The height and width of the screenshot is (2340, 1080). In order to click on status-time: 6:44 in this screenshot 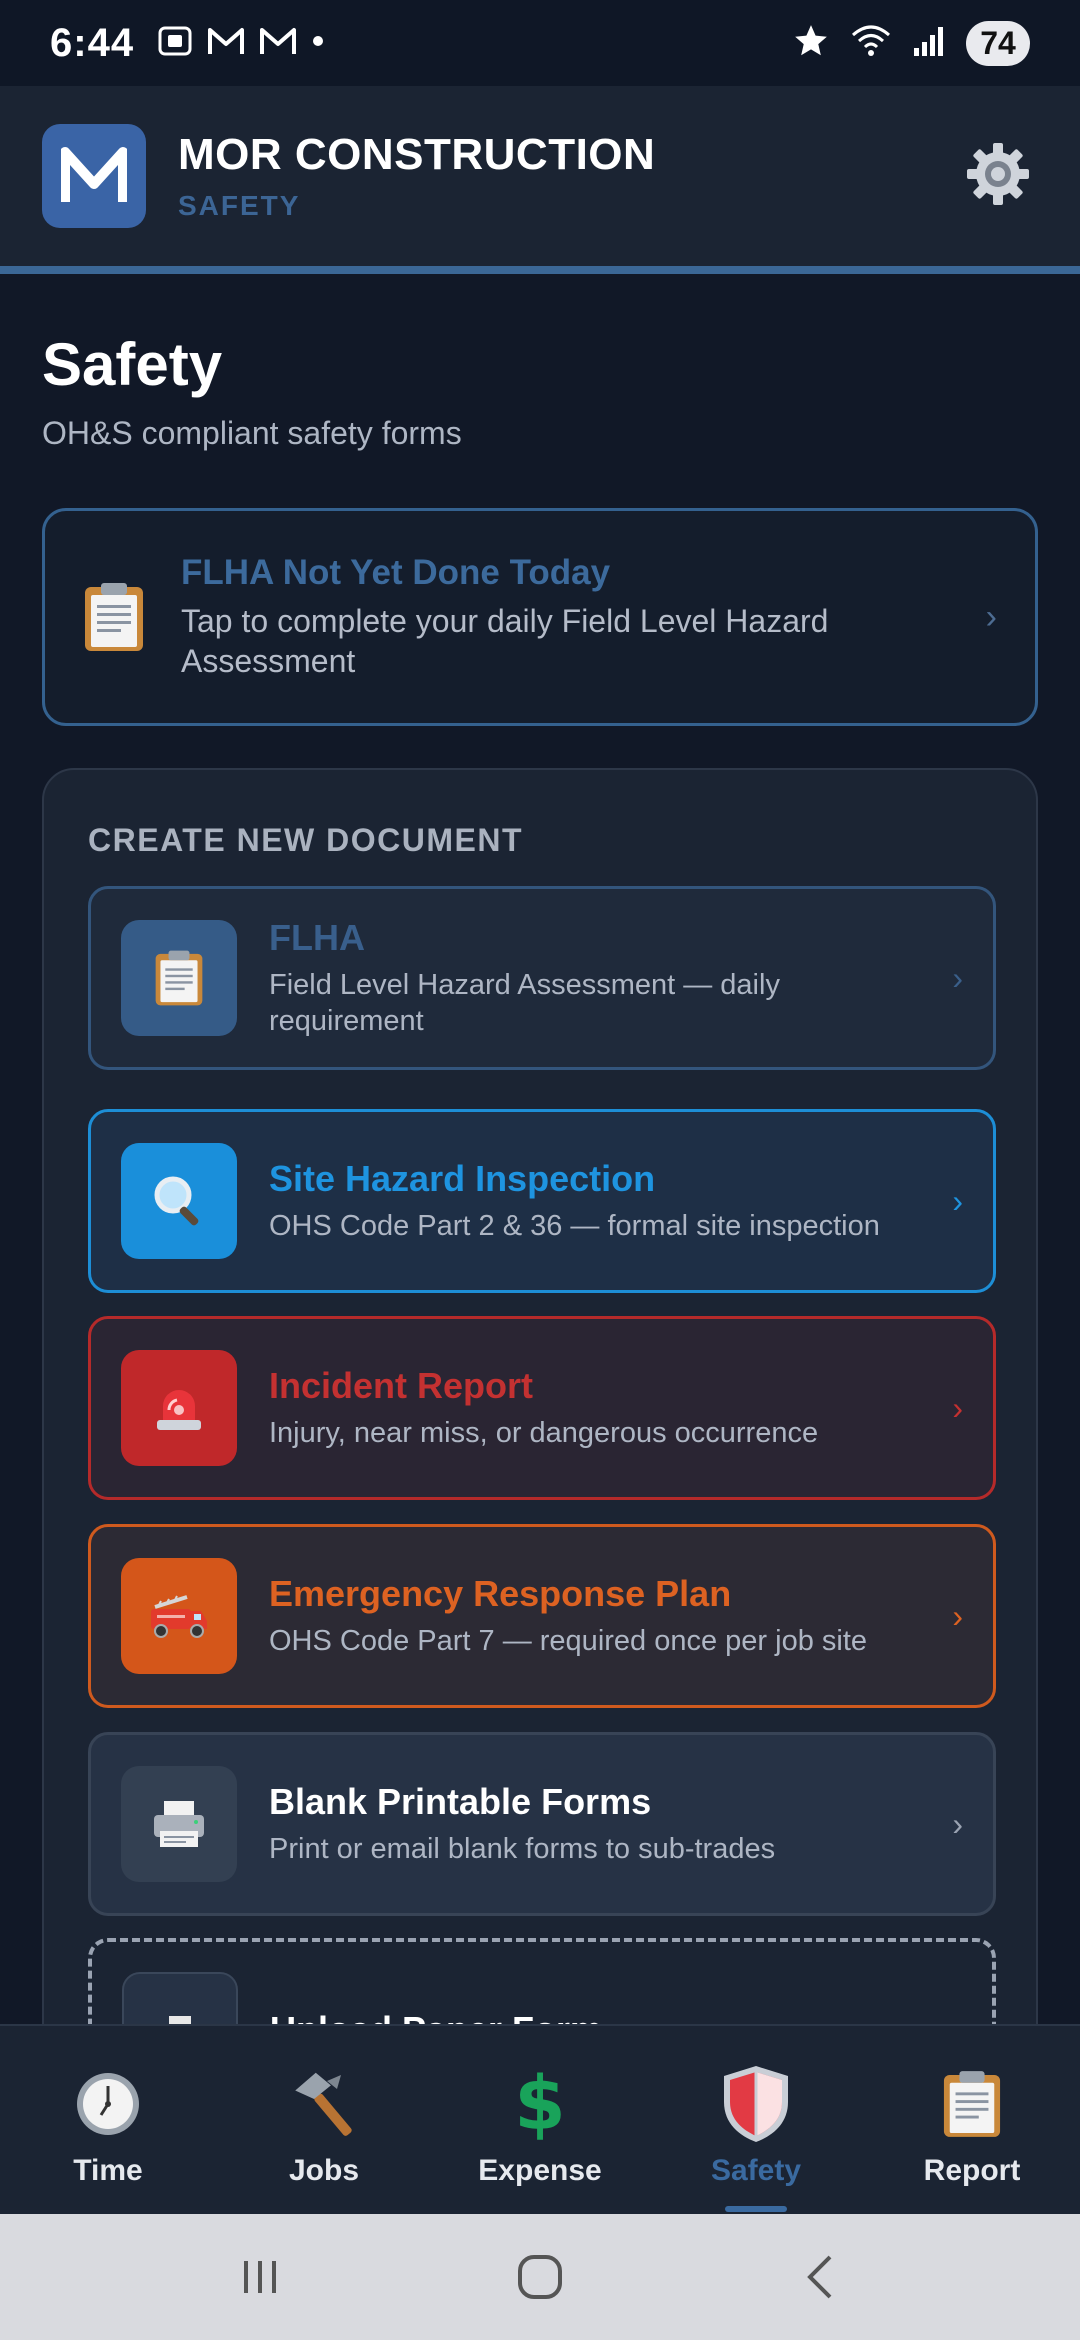, I will do `click(92, 42)`.